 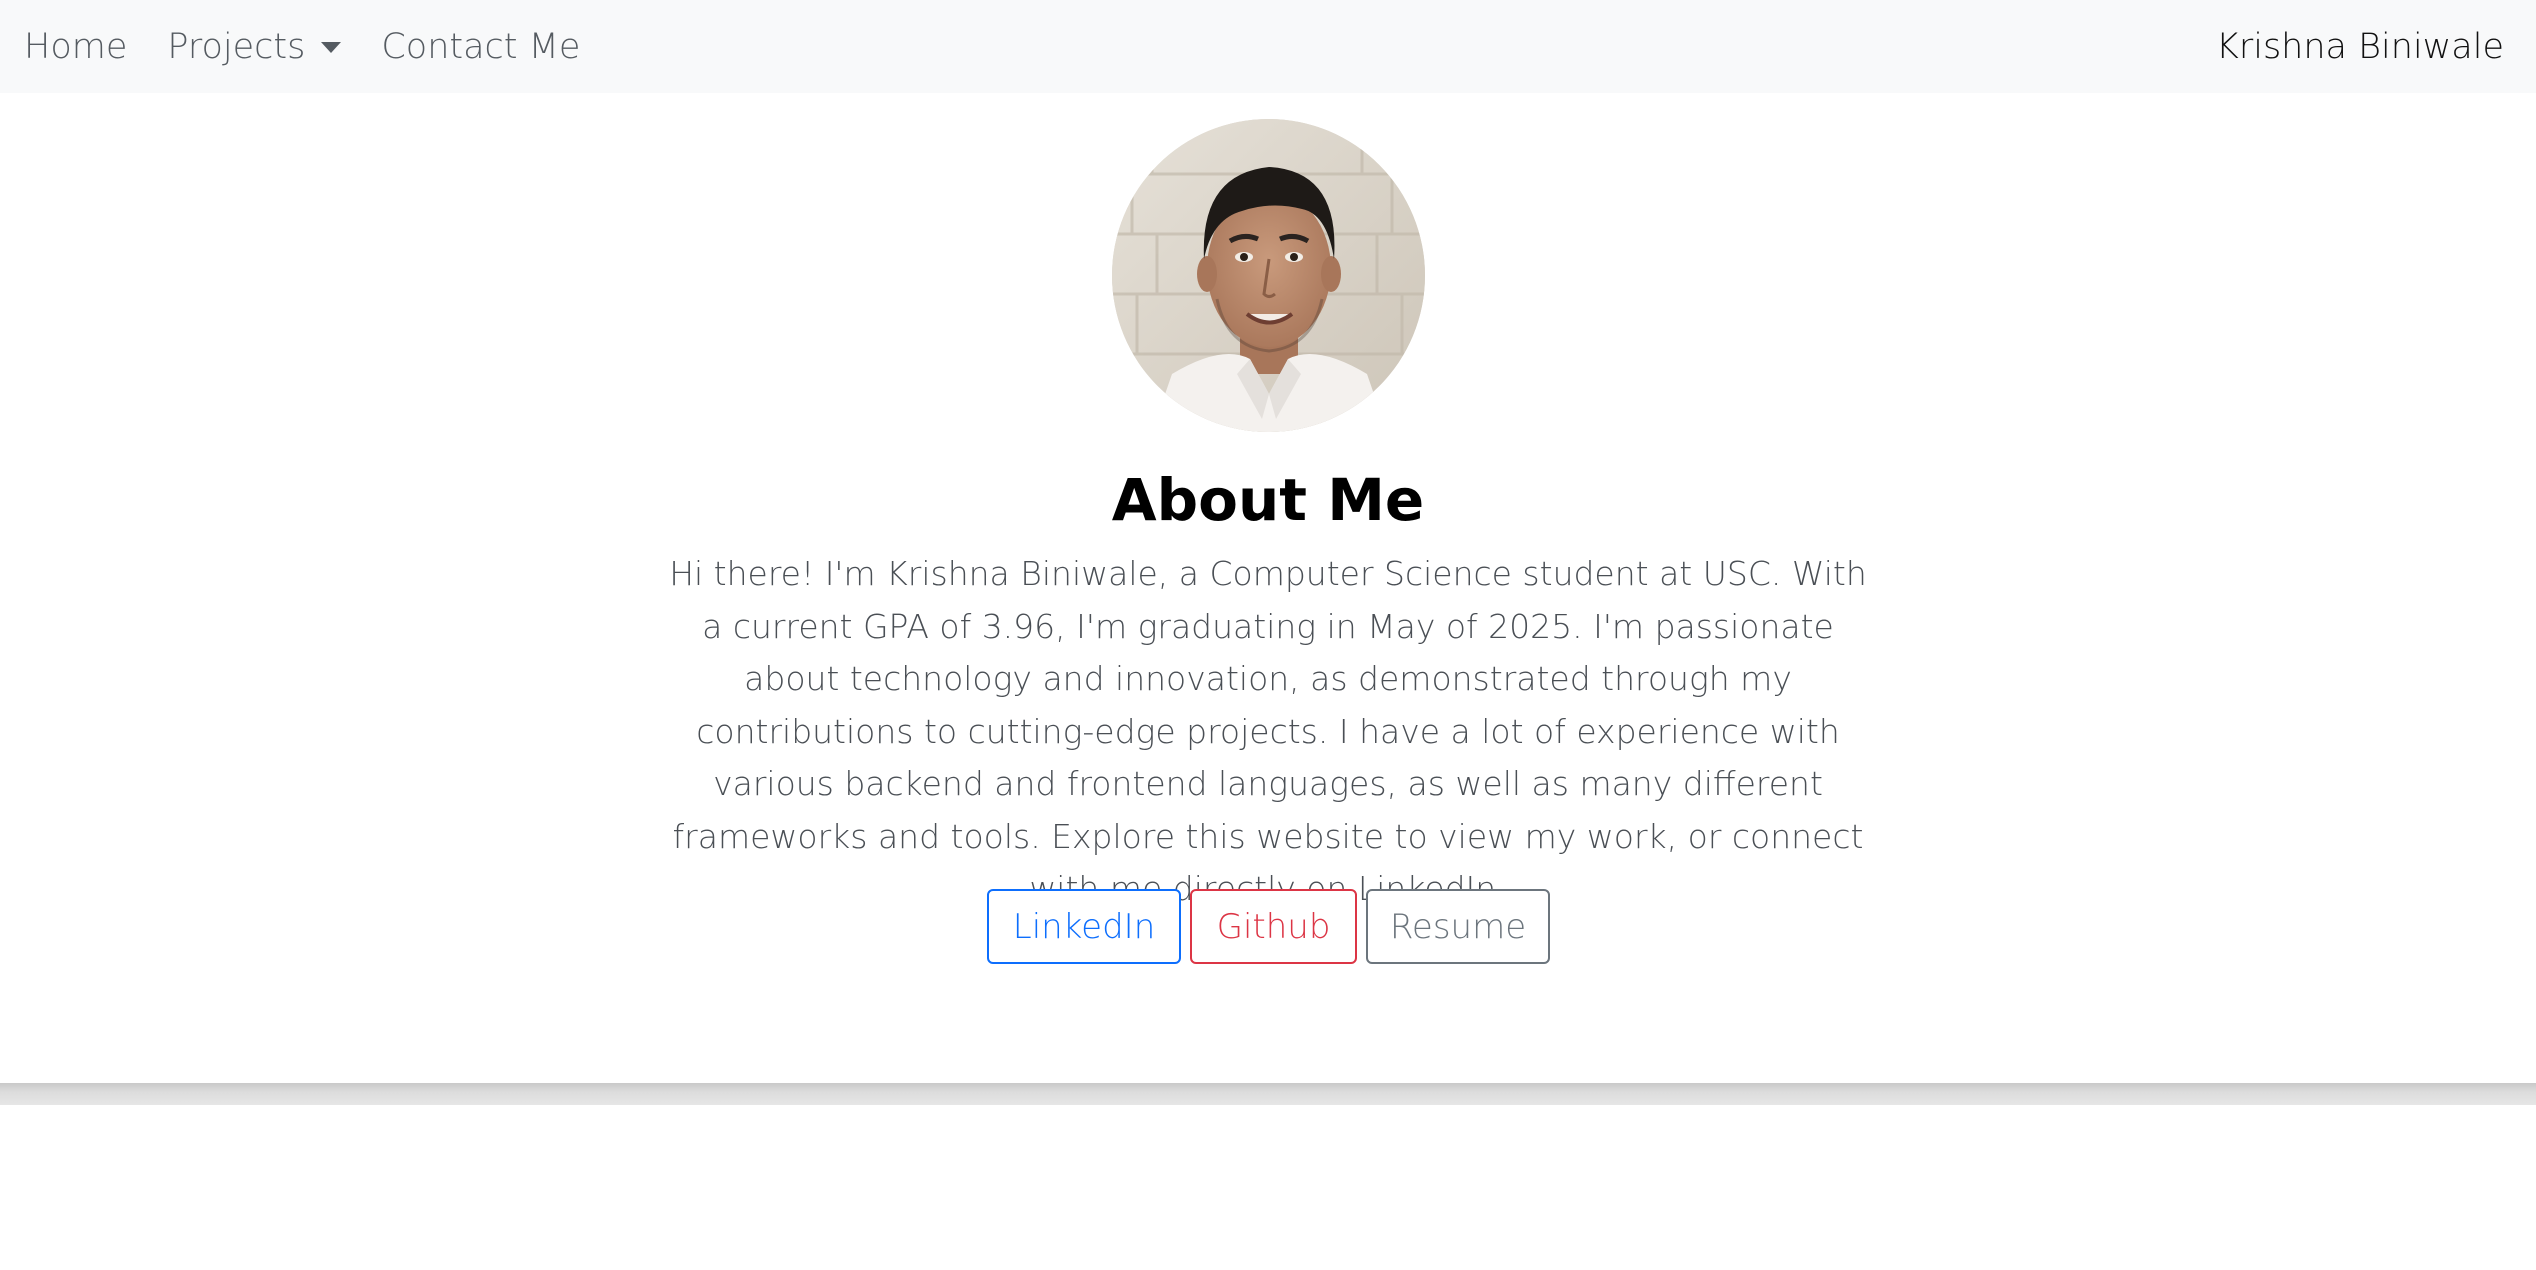 What do you see at coordinates (331, 47) in the screenshot?
I see `chevron-down-icon` at bounding box center [331, 47].